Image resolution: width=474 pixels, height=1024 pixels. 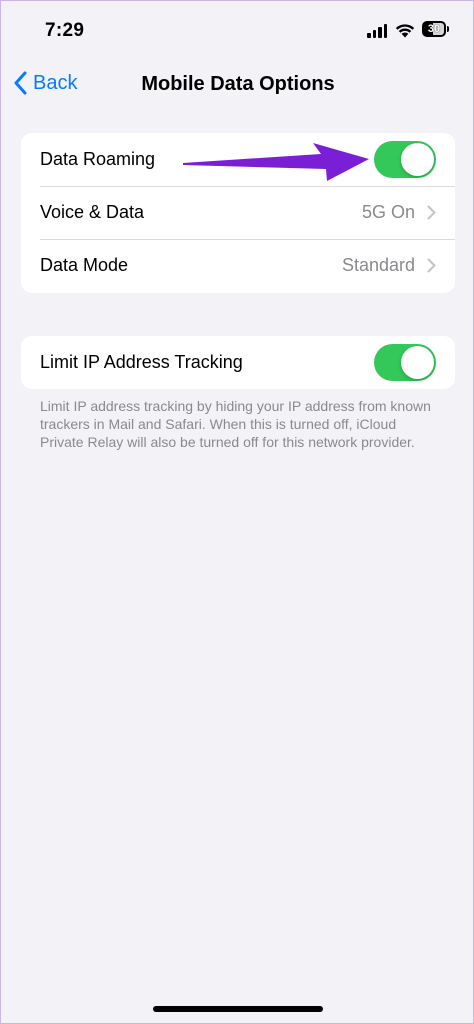 I want to click on data-mode-row: Data Mode Standard, so click(x=238, y=265).